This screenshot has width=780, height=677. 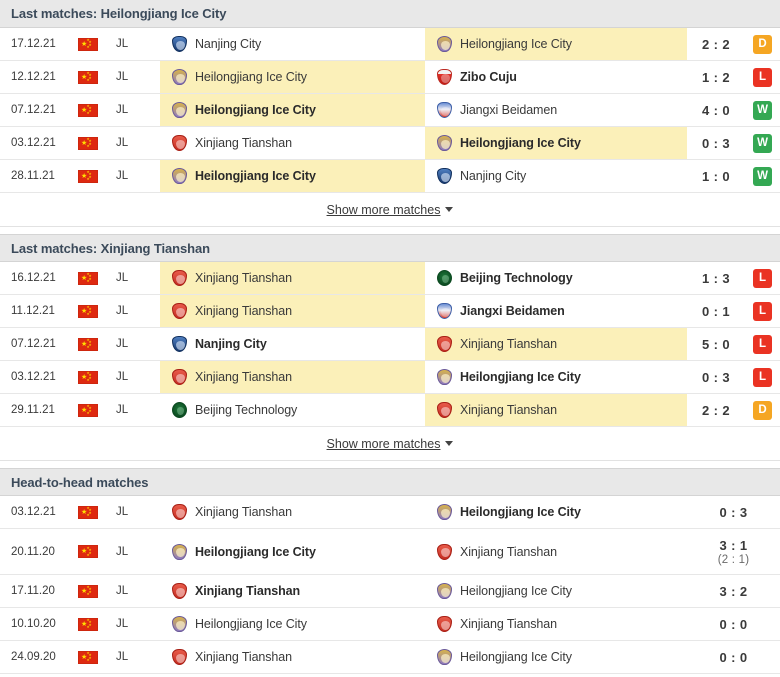 What do you see at coordinates (556, 278) in the screenshot?
I see `away-team-cell: Beijing Technology` at bounding box center [556, 278].